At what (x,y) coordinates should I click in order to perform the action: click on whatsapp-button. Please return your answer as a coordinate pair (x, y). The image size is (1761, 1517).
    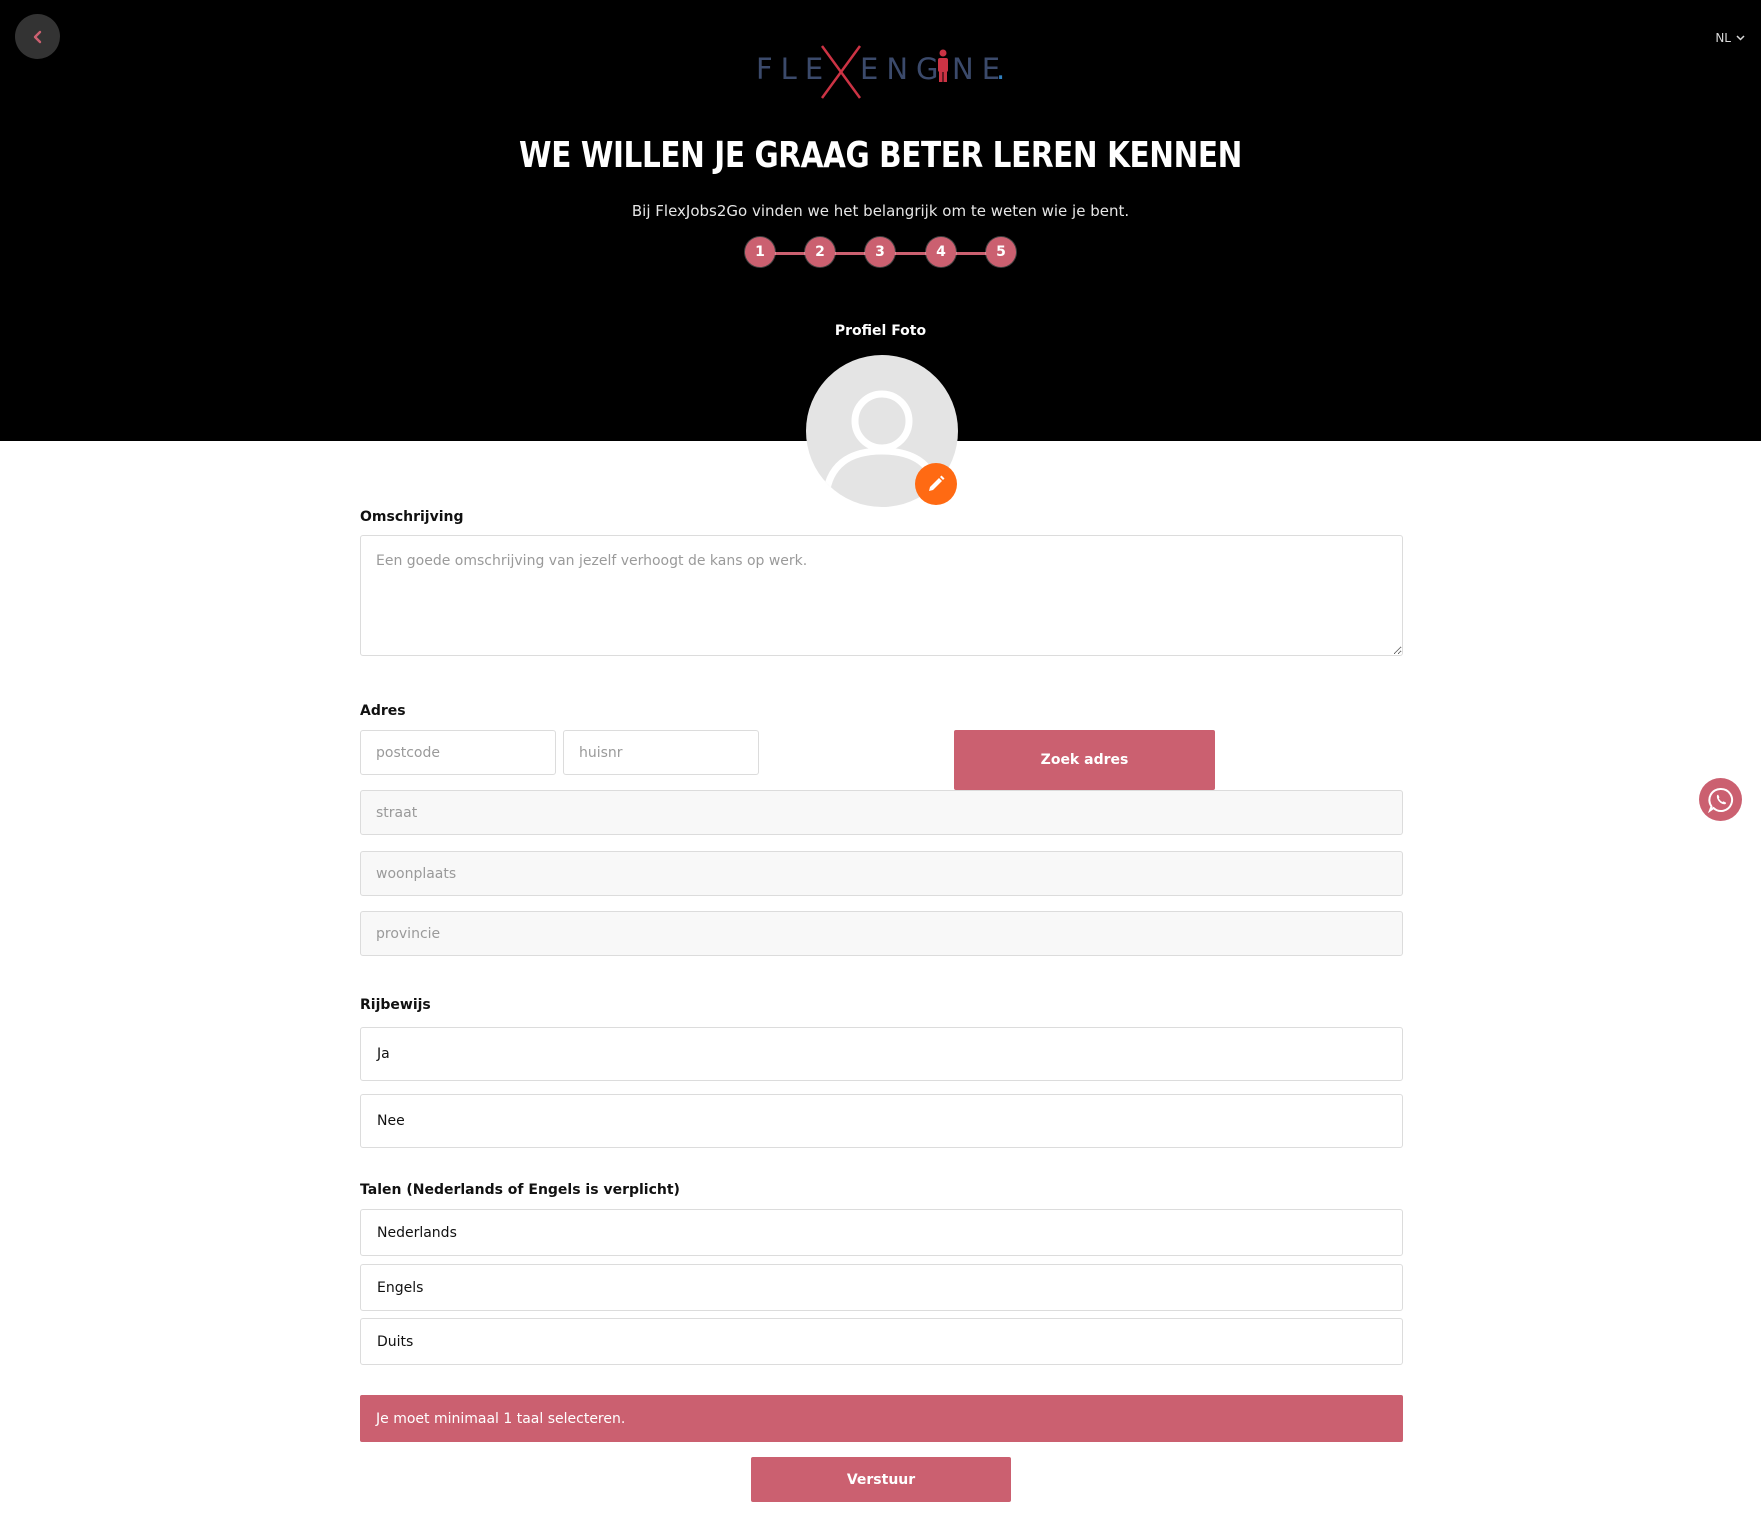
    Looking at the image, I should click on (1720, 799).